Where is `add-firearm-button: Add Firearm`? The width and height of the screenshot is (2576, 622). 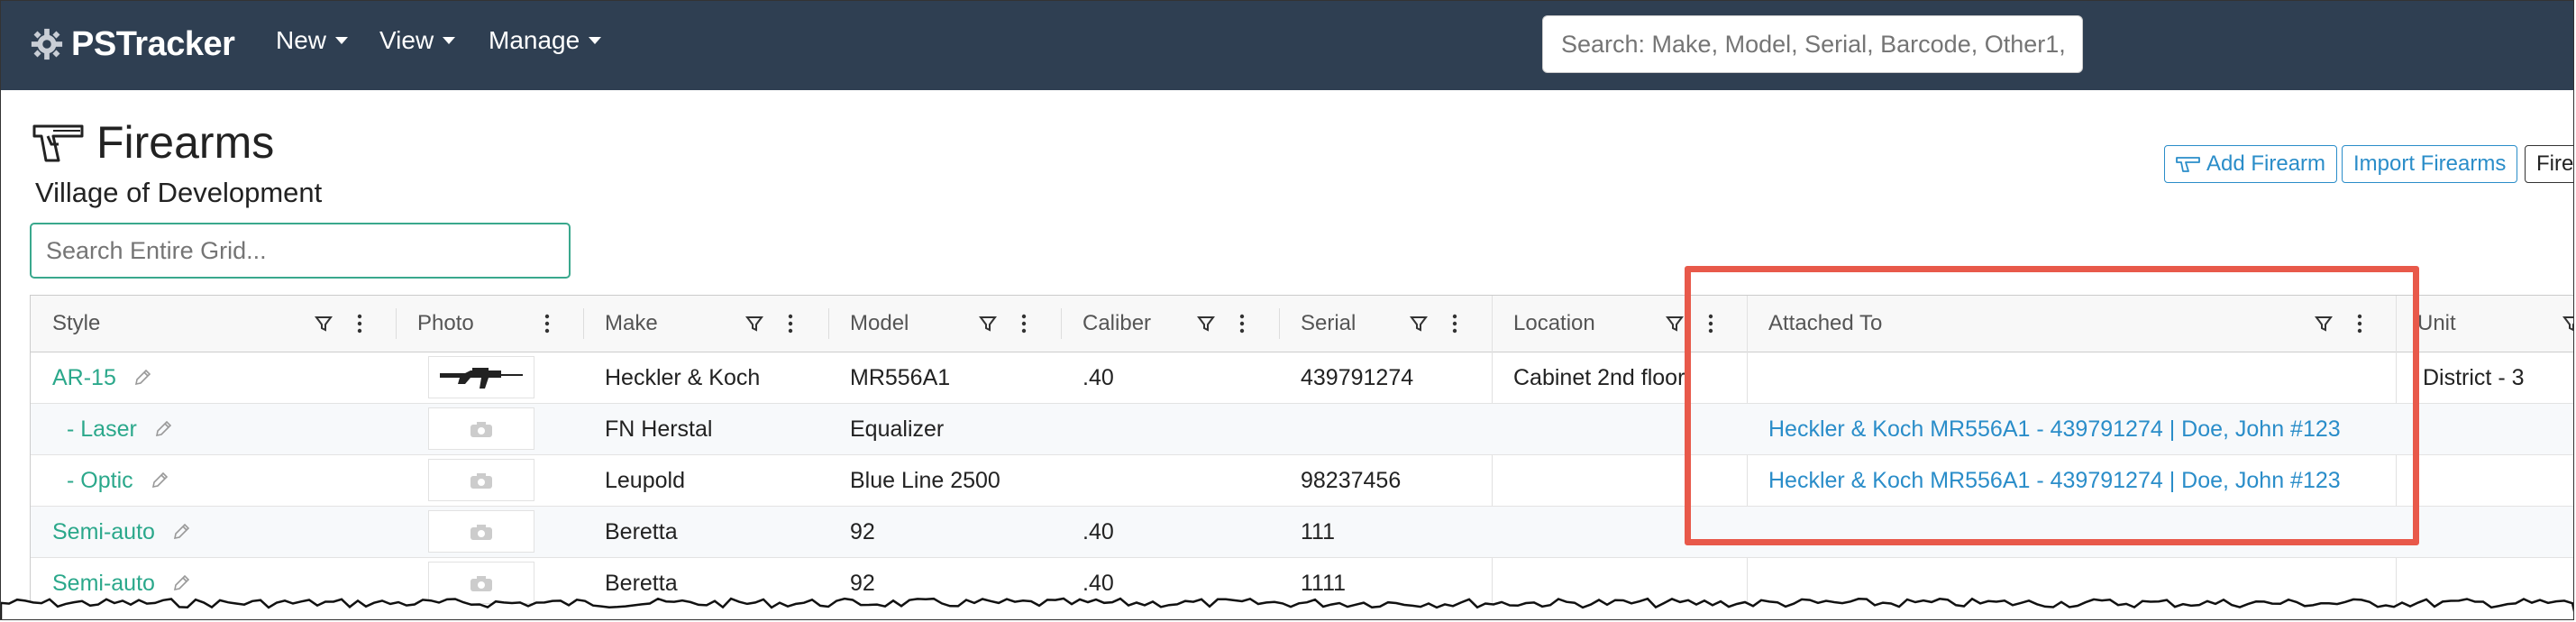
add-firearm-button: Add Firearm is located at coordinates (2251, 164).